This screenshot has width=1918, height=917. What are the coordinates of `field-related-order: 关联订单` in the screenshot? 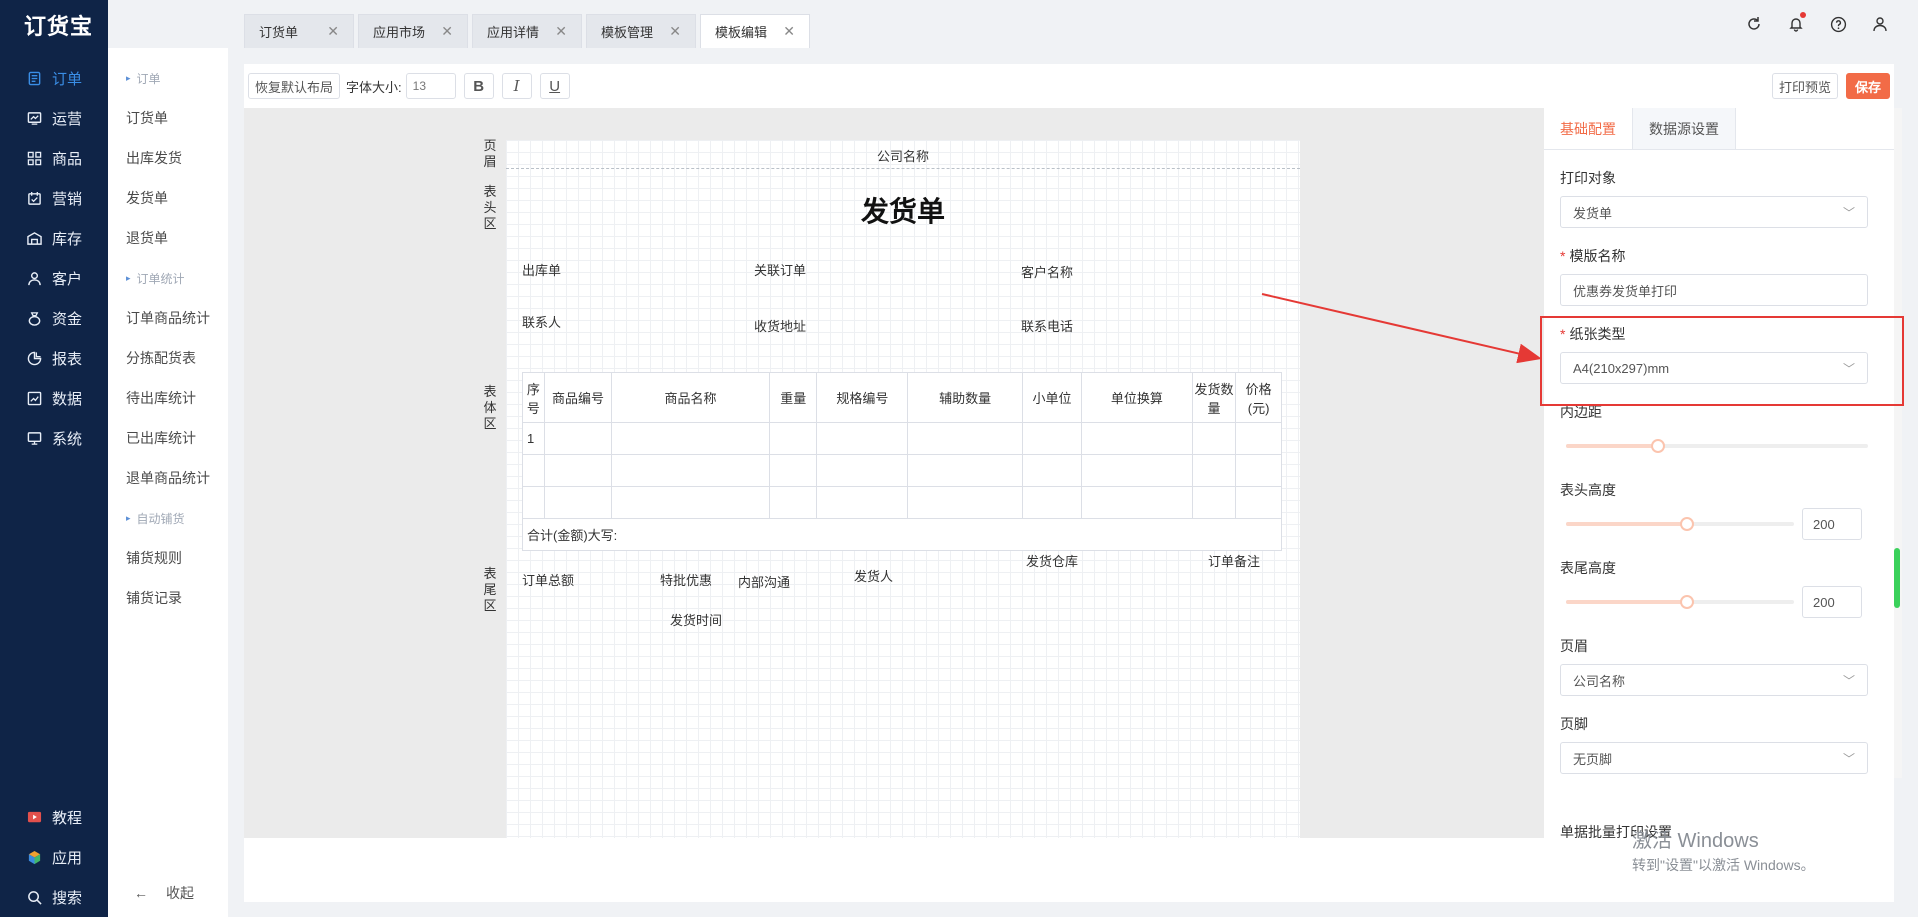 It's located at (780, 269).